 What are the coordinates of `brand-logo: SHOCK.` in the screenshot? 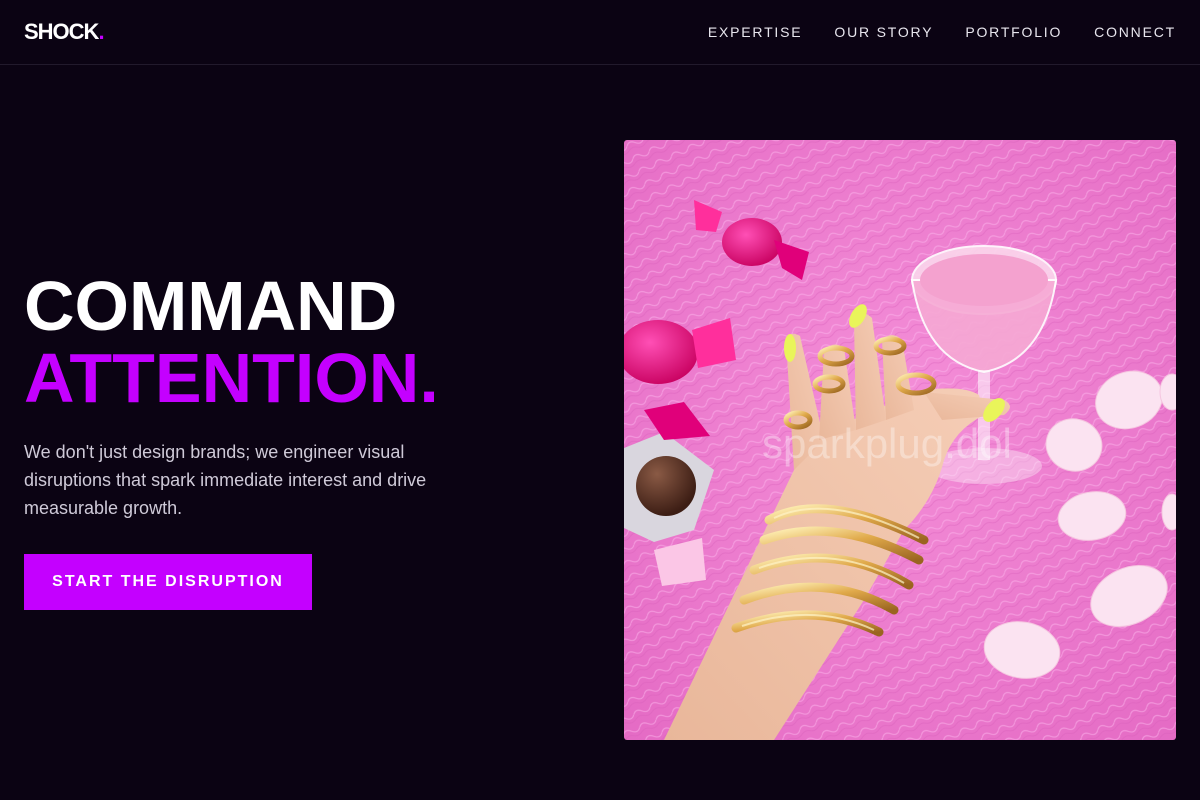 It's located at (64, 32).